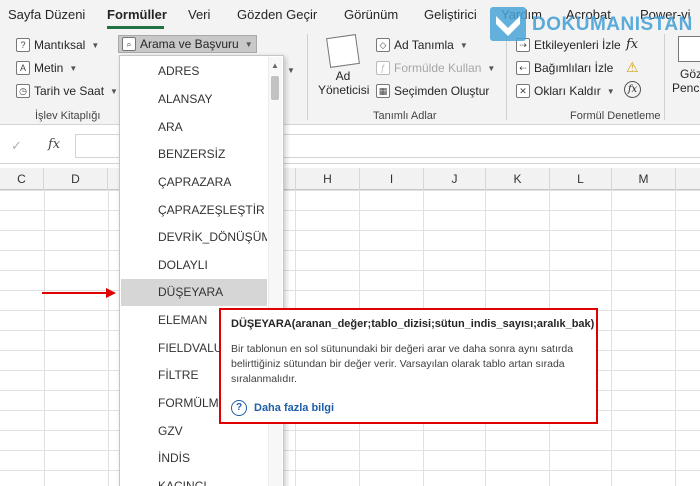 This screenshot has height=486, width=700. What do you see at coordinates (68, 116) in the screenshot?
I see `function-library-group-label: İşlev Kitaplığı` at bounding box center [68, 116].